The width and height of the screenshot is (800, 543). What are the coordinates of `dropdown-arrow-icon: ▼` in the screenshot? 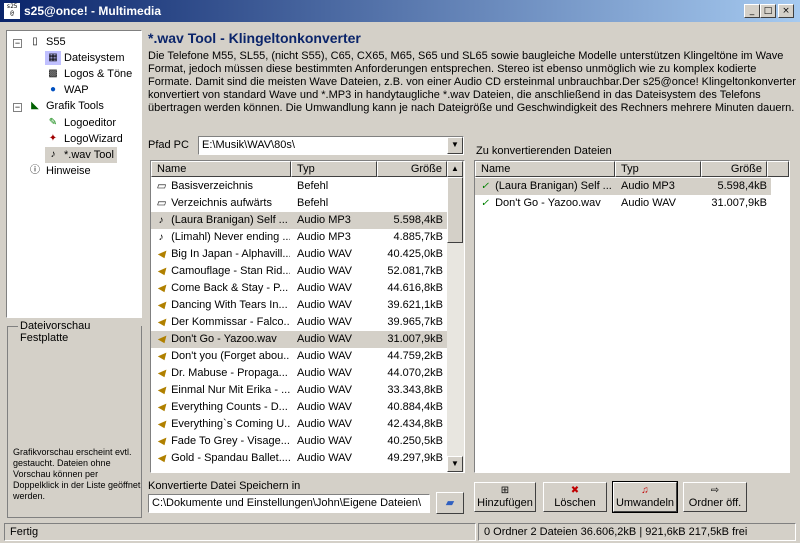 It's located at (455, 145).